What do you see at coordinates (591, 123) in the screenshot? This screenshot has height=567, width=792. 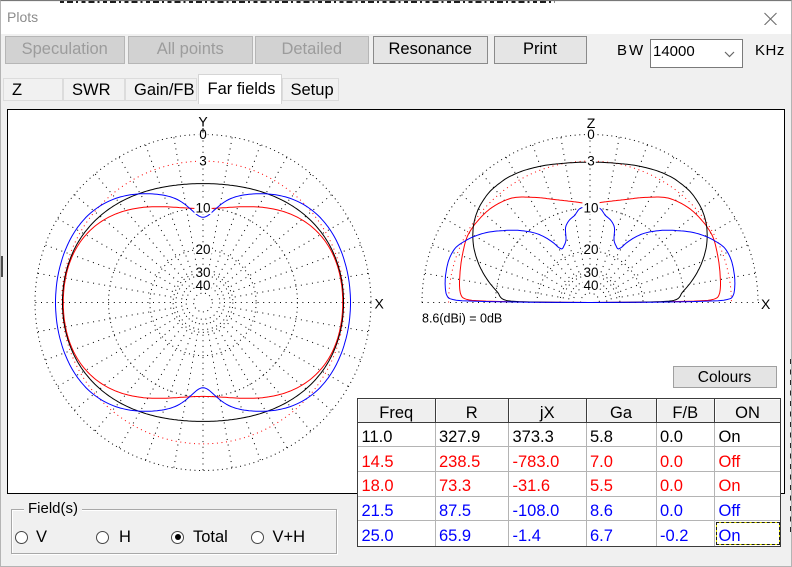 I see `svg-text: Z` at bounding box center [591, 123].